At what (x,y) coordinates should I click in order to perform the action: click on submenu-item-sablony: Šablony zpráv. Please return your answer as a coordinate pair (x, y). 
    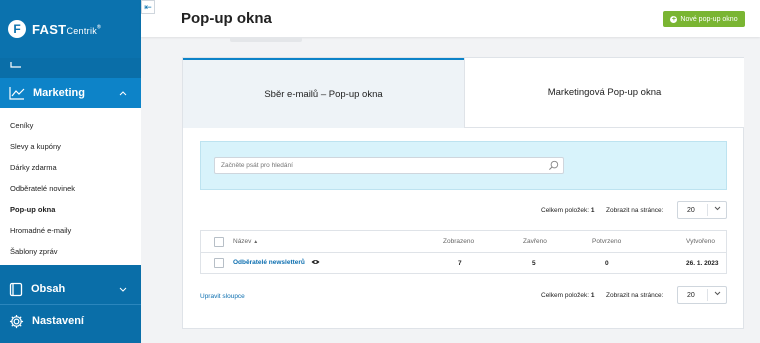
    Looking at the image, I should click on (70, 251).